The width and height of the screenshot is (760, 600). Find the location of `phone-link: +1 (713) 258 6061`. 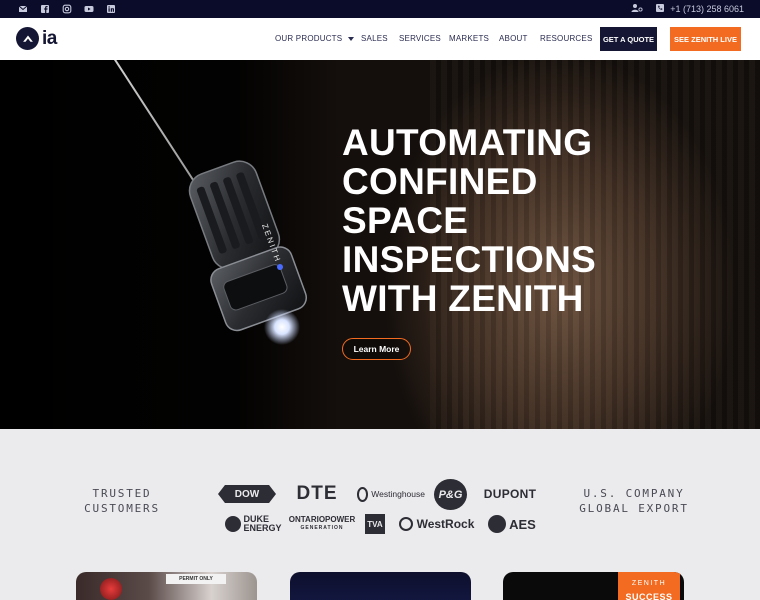

phone-link: +1 (713) 258 6061 is located at coordinates (699, 9).